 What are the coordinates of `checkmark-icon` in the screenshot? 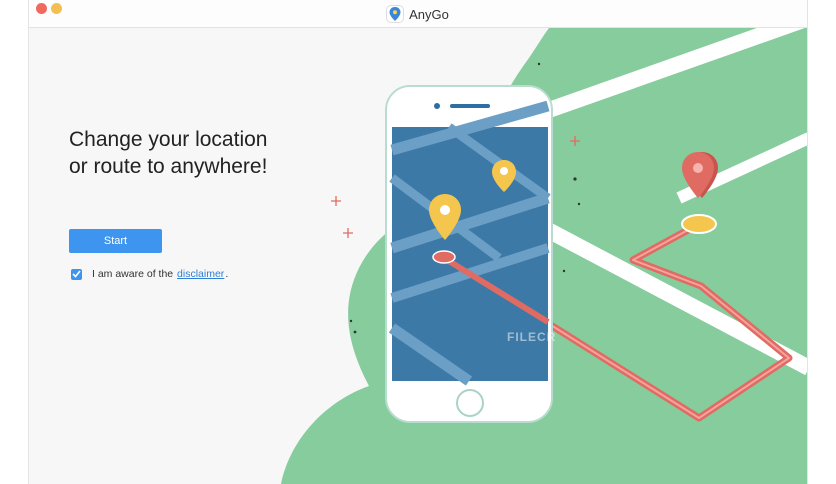 It's located at (76, 274).